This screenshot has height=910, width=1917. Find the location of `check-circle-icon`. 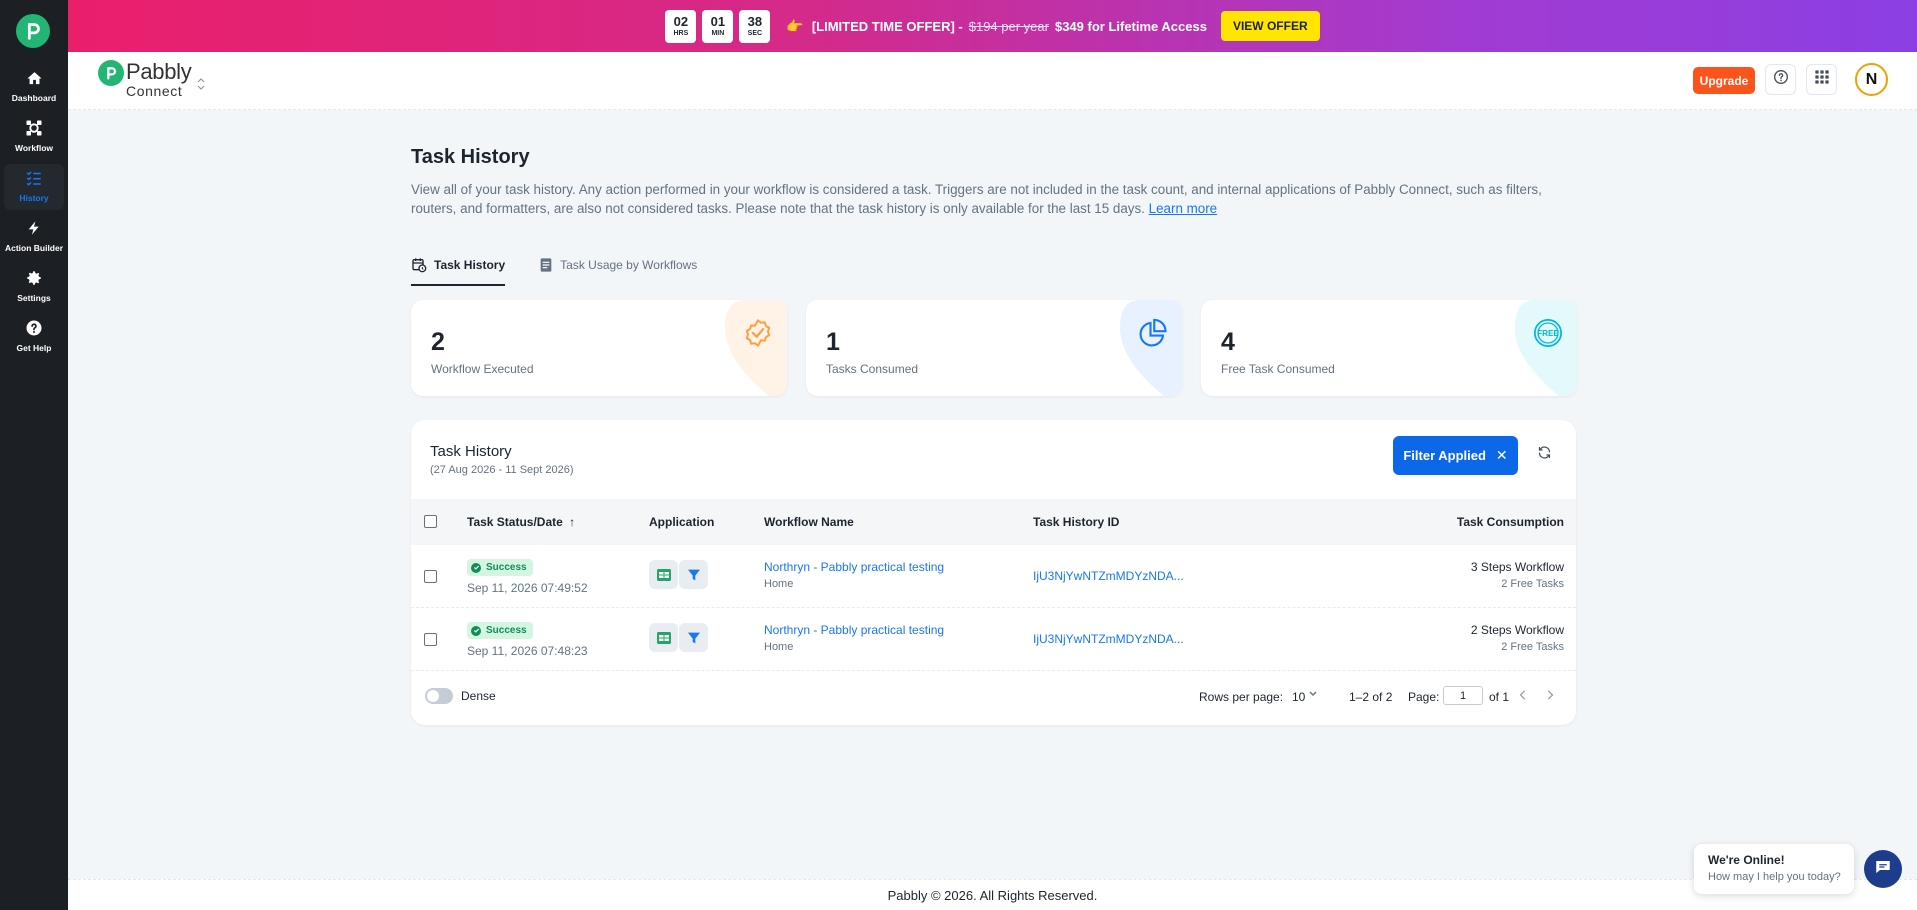

check-circle-icon is located at coordinates (476, 630).